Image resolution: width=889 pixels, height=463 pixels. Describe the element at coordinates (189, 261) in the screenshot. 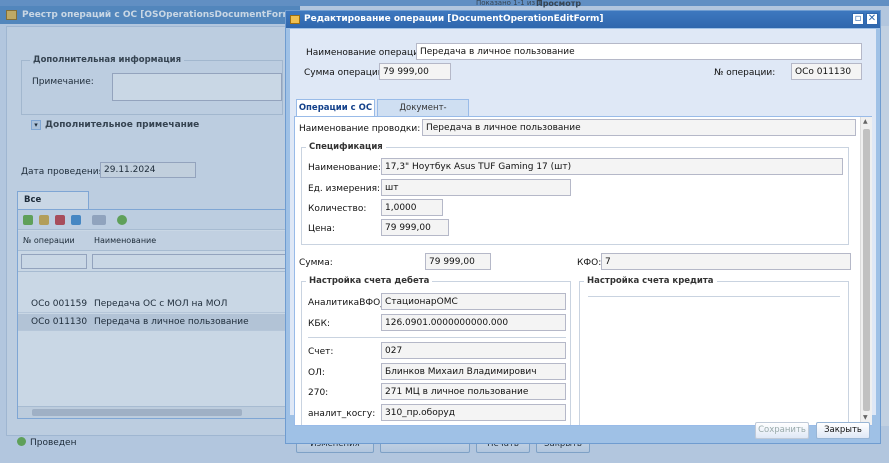

I see `filter-name-input` at that location.